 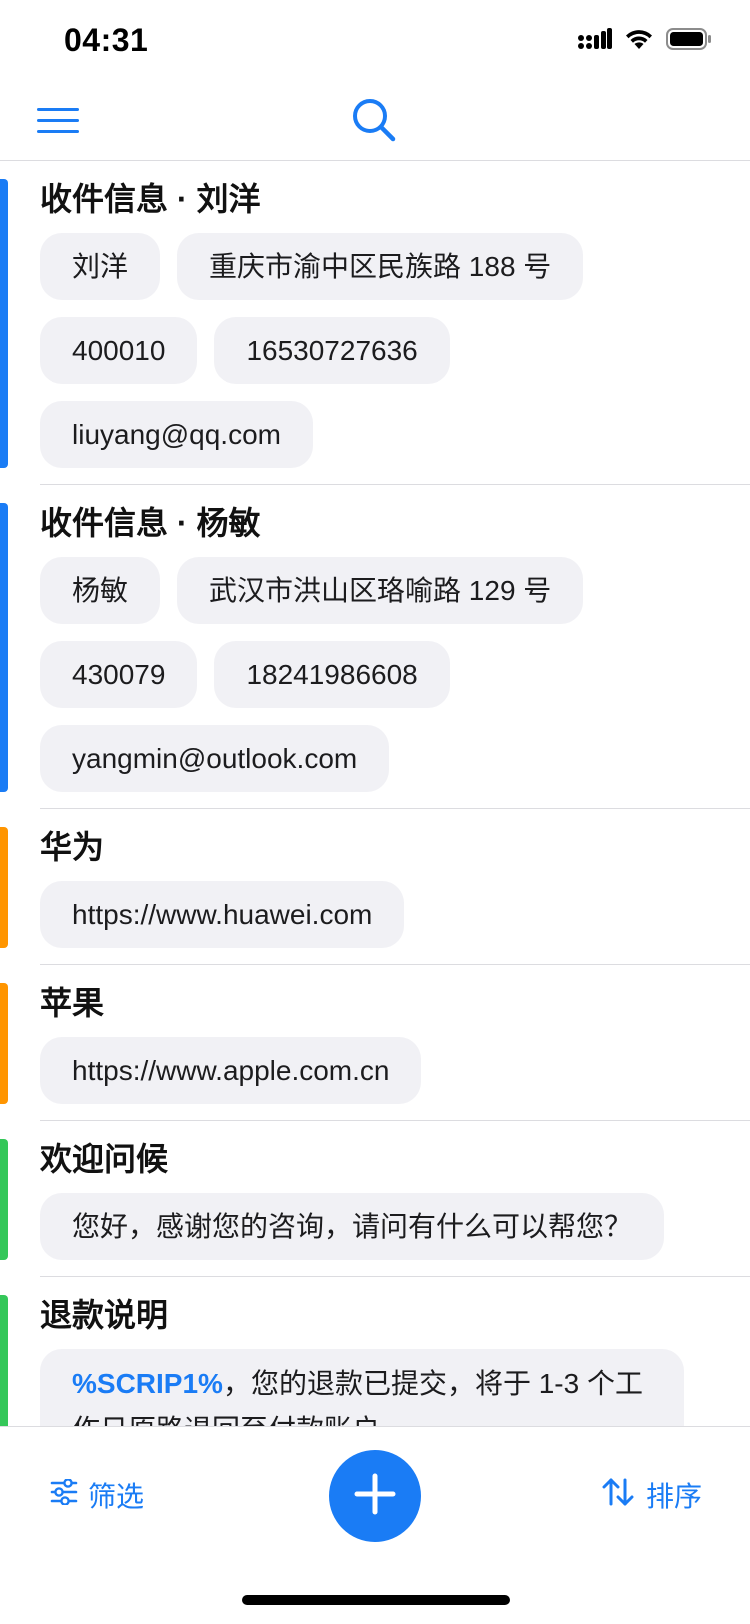 What do you see at coordinates (689, 41) in the screenshot?
I see `battery-icon` at bounding box center [689, 41].